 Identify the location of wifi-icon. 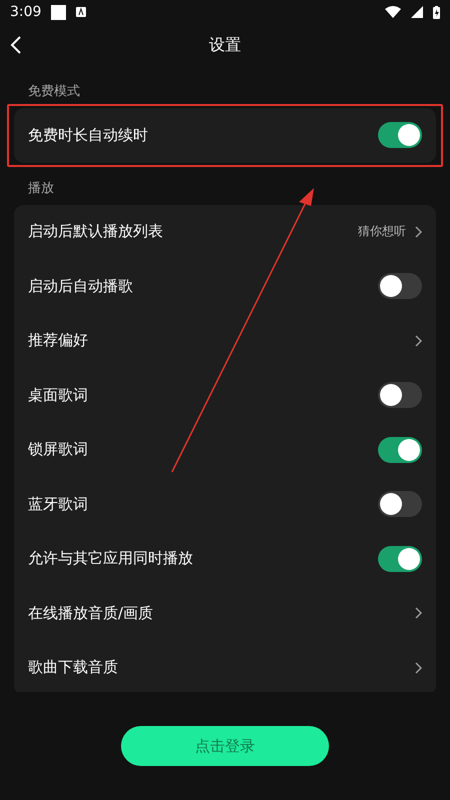
(393, 12).